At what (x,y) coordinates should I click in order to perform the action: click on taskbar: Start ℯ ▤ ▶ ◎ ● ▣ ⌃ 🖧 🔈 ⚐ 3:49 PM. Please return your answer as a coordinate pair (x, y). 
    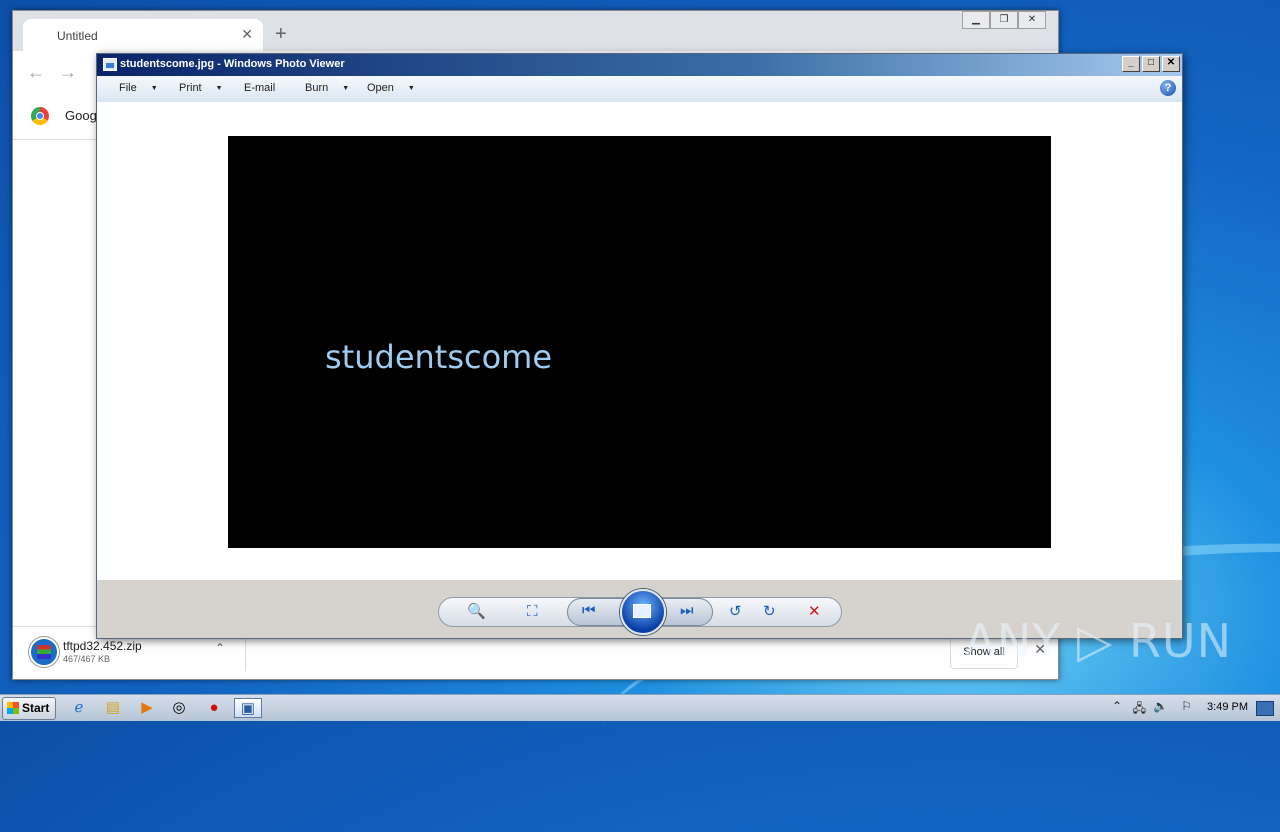
    Looking at the image, I should click on (640, 707).